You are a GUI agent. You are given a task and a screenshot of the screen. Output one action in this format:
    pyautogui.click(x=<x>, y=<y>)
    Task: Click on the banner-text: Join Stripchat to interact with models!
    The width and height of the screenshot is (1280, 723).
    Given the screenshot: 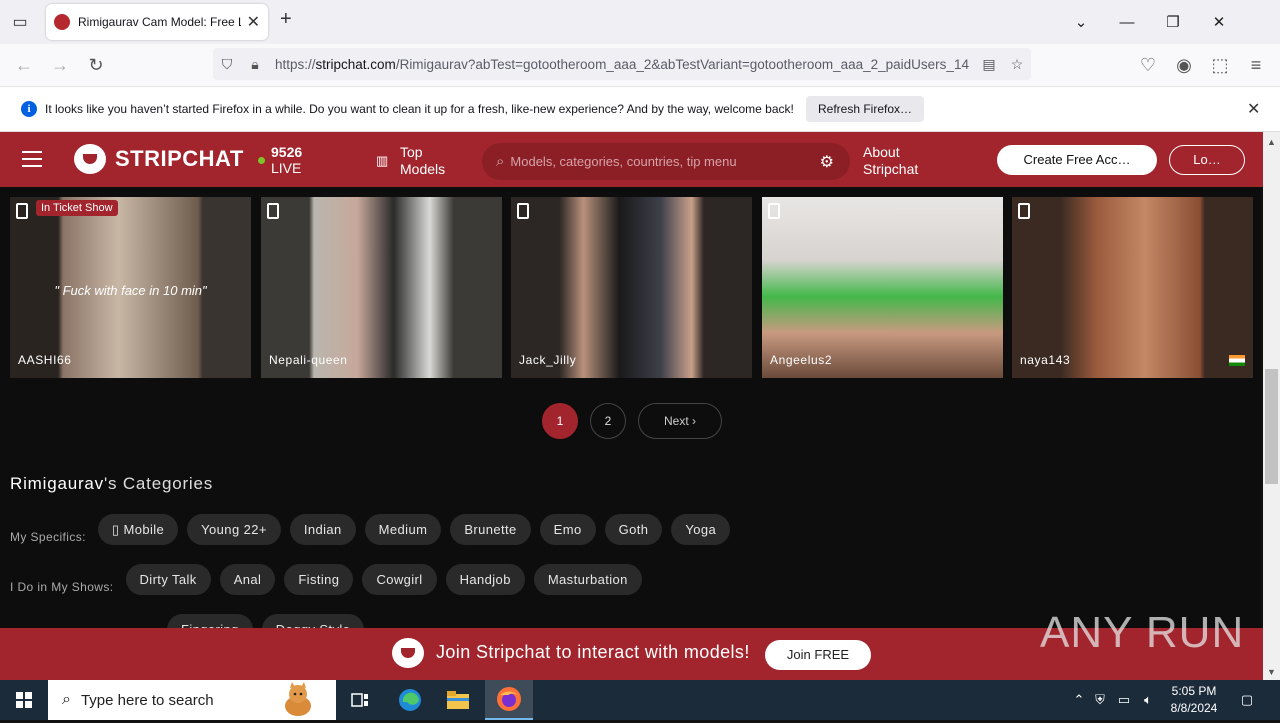 What is the action you would take?
    pyautogui.click(x=593, y=652)
    